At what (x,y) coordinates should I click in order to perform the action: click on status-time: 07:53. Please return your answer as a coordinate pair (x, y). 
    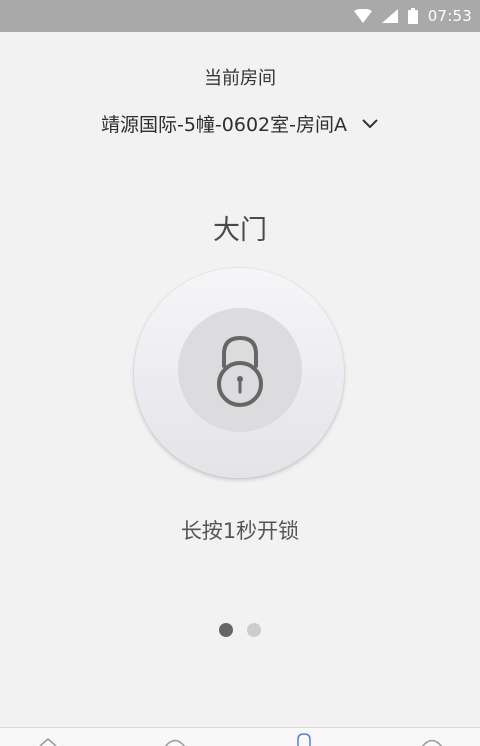
    Looking at the image, I should click on (449, 16).